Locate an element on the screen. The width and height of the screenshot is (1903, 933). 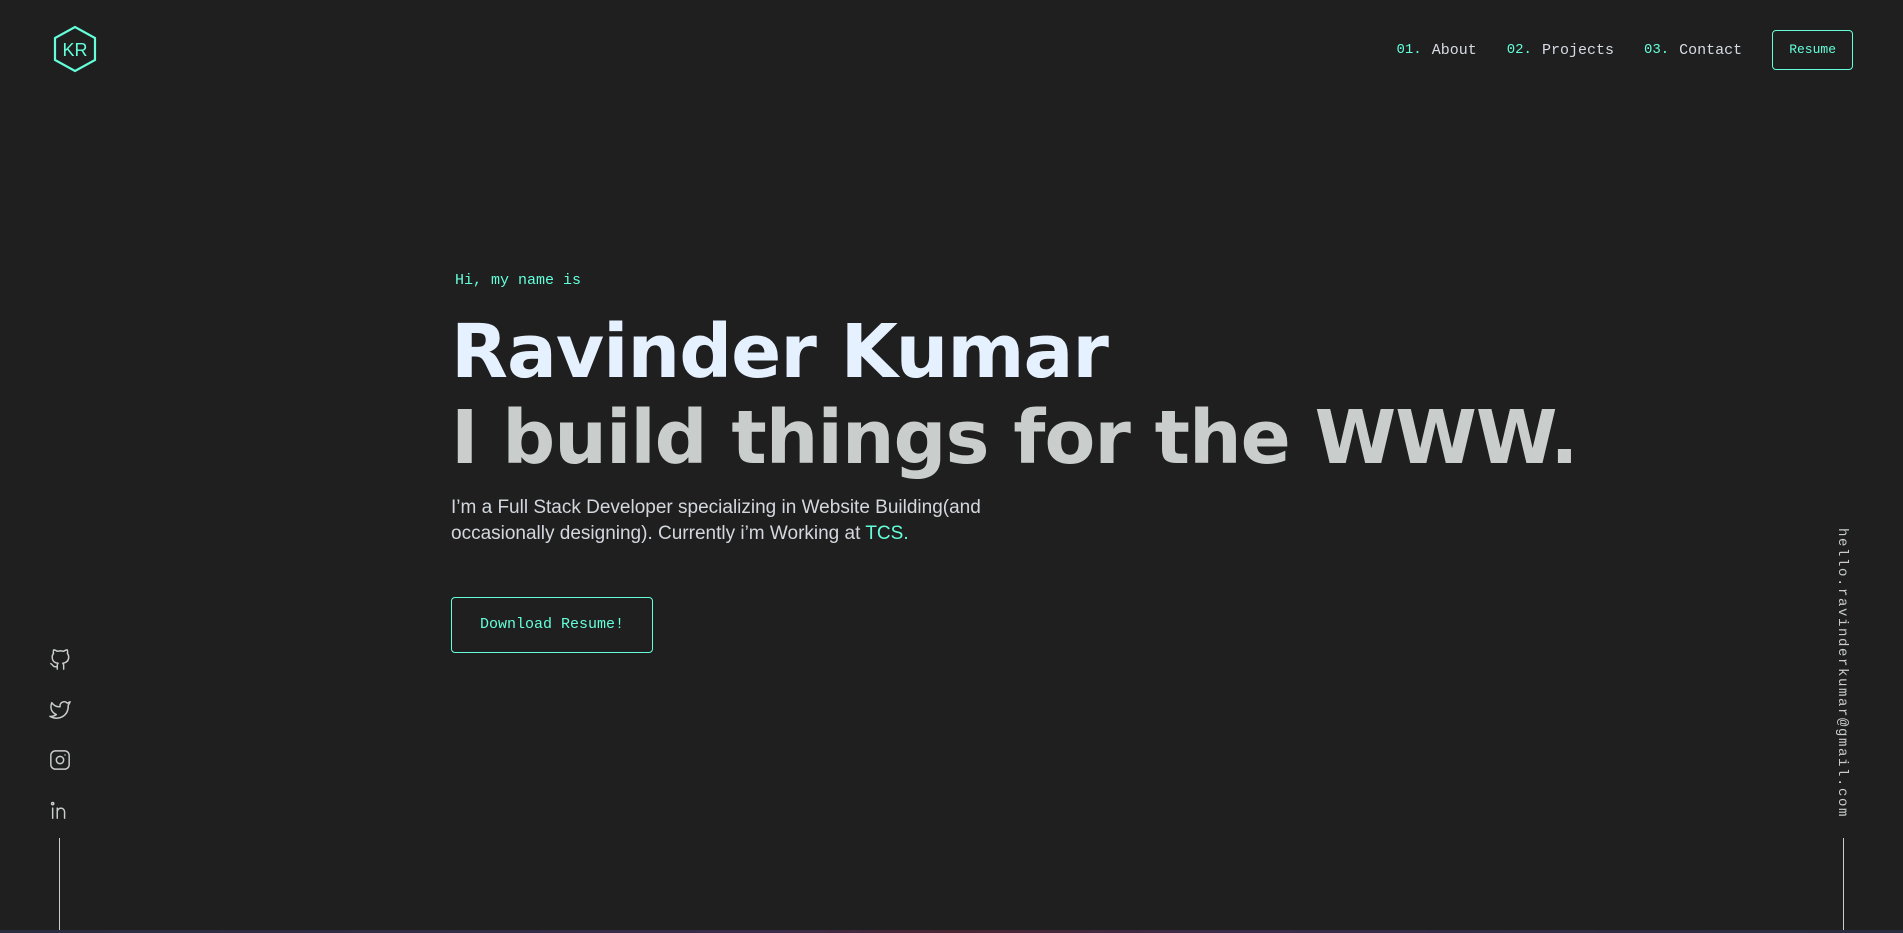
hero-name: Ravinder Kumar is located at coordinates (780, 352).